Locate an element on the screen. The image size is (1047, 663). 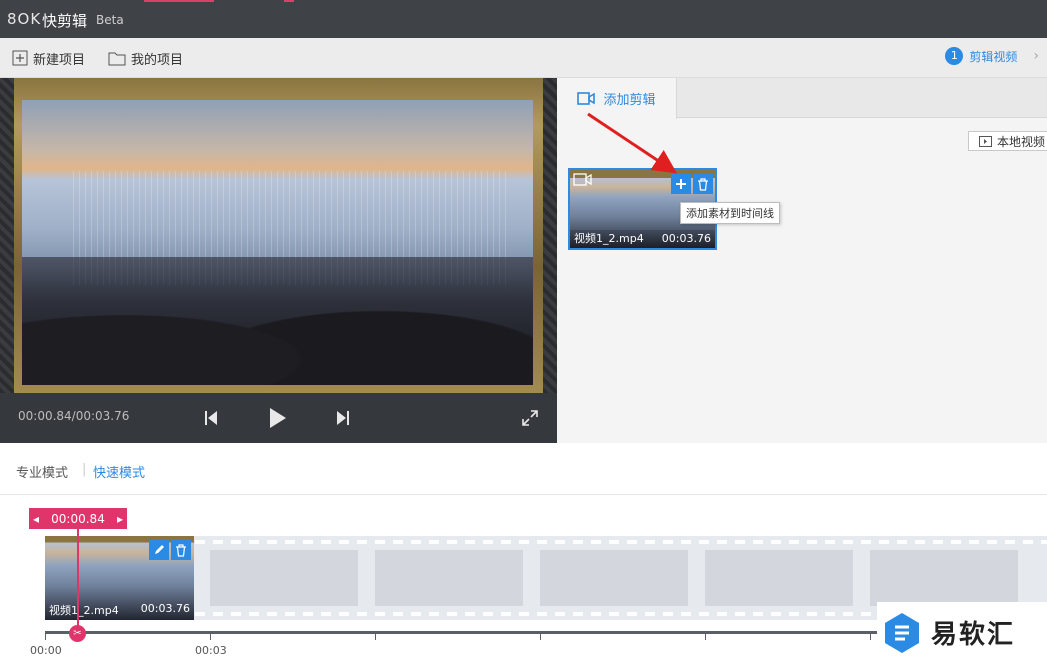
step-label: 剪辑视频 is located at coordinates (993, 56).